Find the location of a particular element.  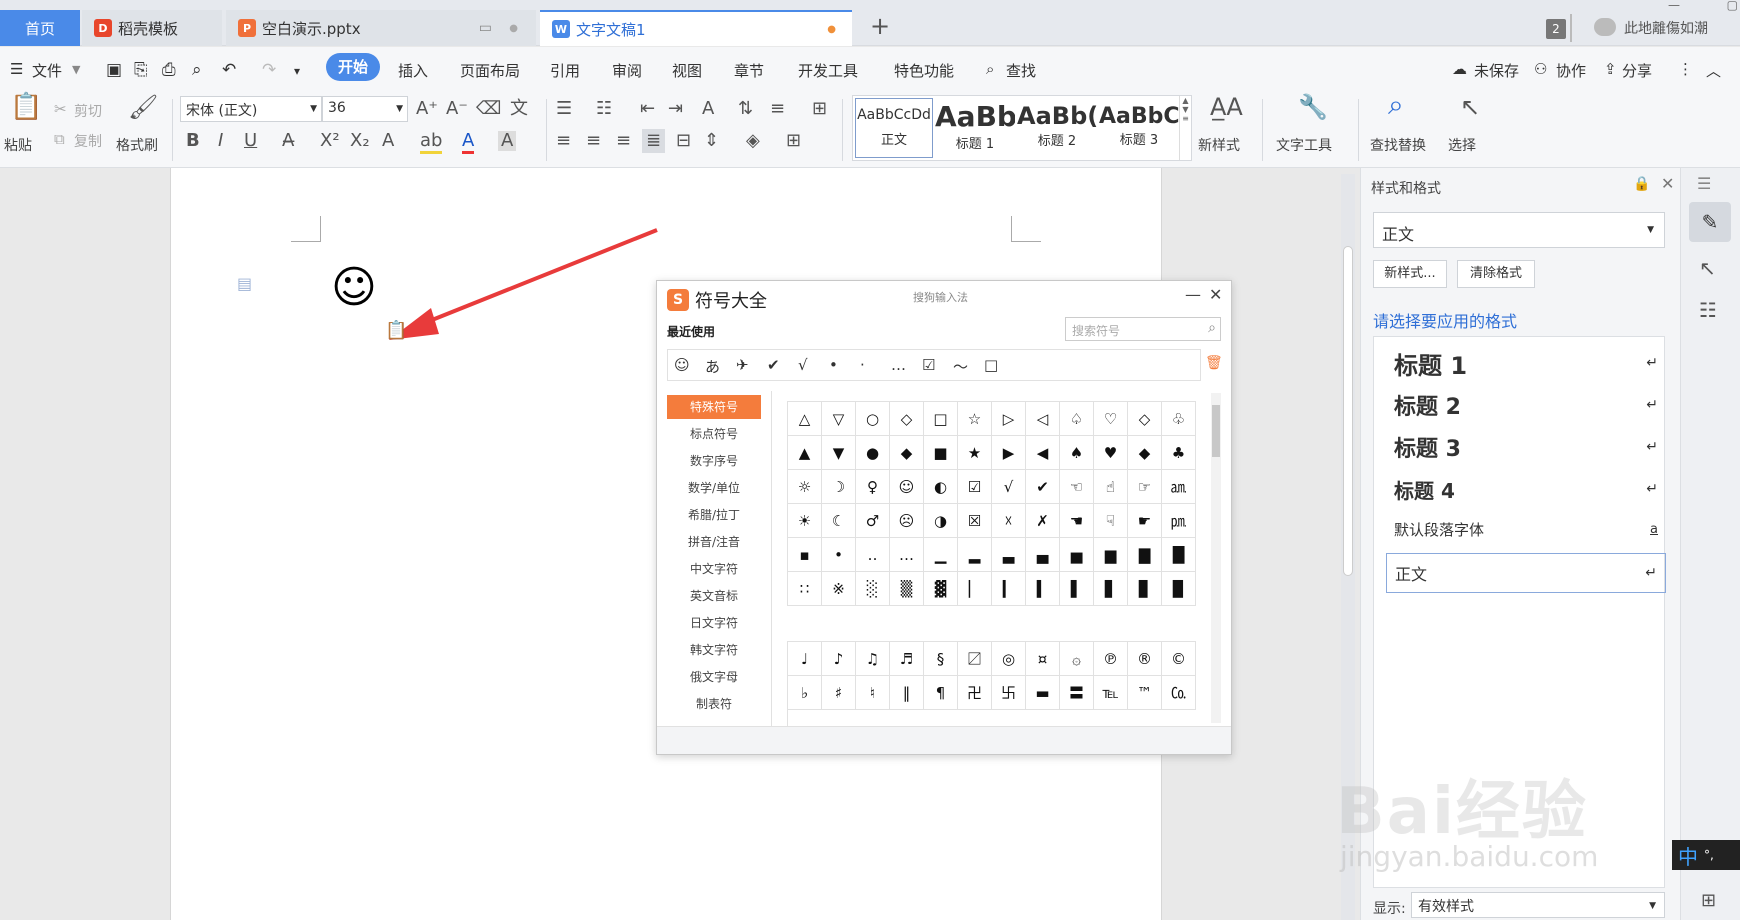

symbol-cell: ㏇ is located at coordinates (1179, 693).